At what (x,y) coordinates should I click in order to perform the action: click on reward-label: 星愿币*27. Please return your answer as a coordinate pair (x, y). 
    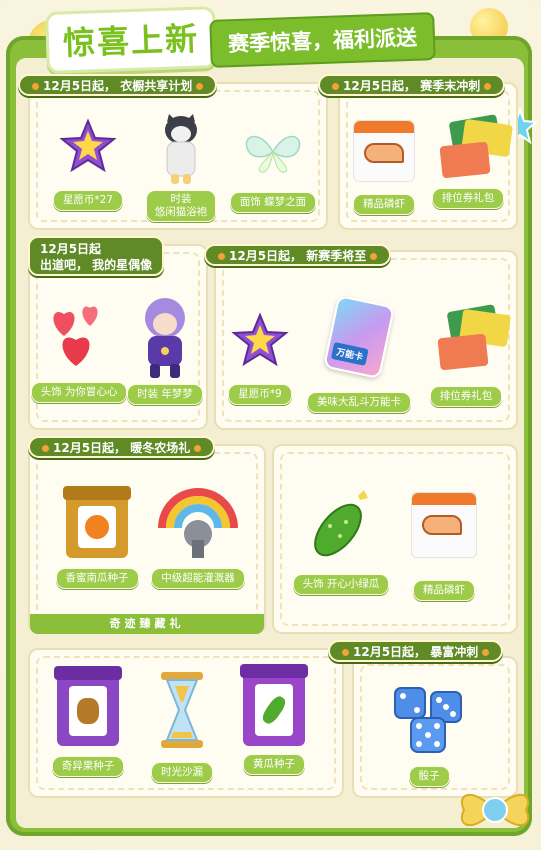
    Looking at the image, I should click on (88, 200).